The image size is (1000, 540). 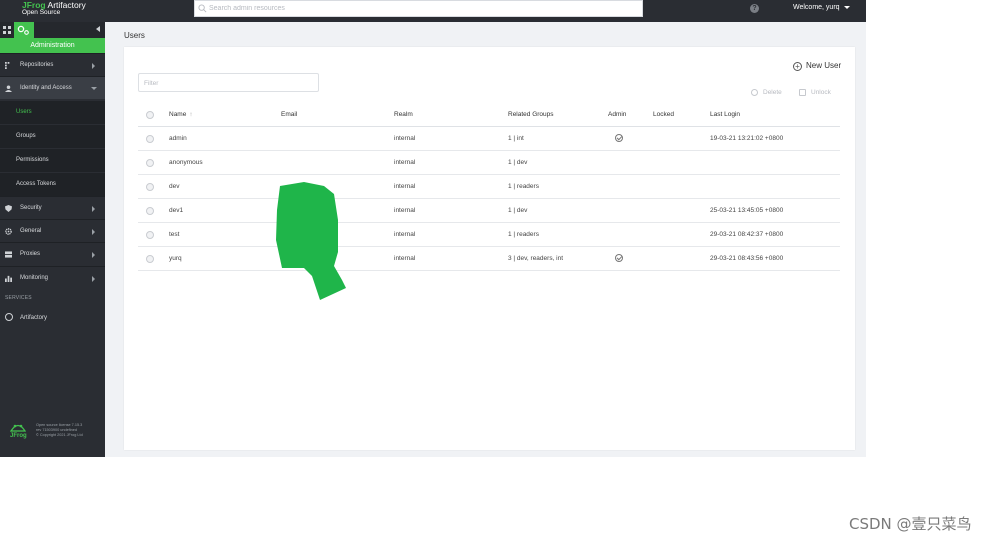 What do you see at coordinates (52, 230) in the screenshot?
I see `sidebar-item-general: General` at bounding box center [52, 230].